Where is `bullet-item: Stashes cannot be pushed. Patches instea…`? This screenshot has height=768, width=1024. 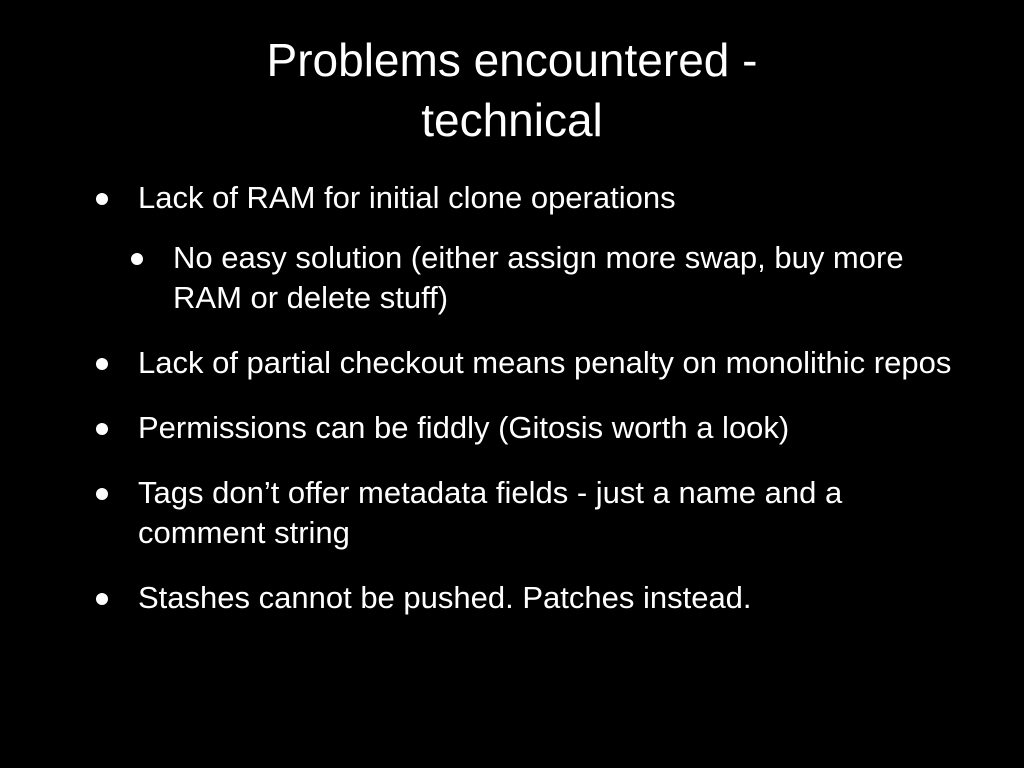
bullet-item: Stashes cannot be pushed. Patches instea… is located at coordinates (512, 598).